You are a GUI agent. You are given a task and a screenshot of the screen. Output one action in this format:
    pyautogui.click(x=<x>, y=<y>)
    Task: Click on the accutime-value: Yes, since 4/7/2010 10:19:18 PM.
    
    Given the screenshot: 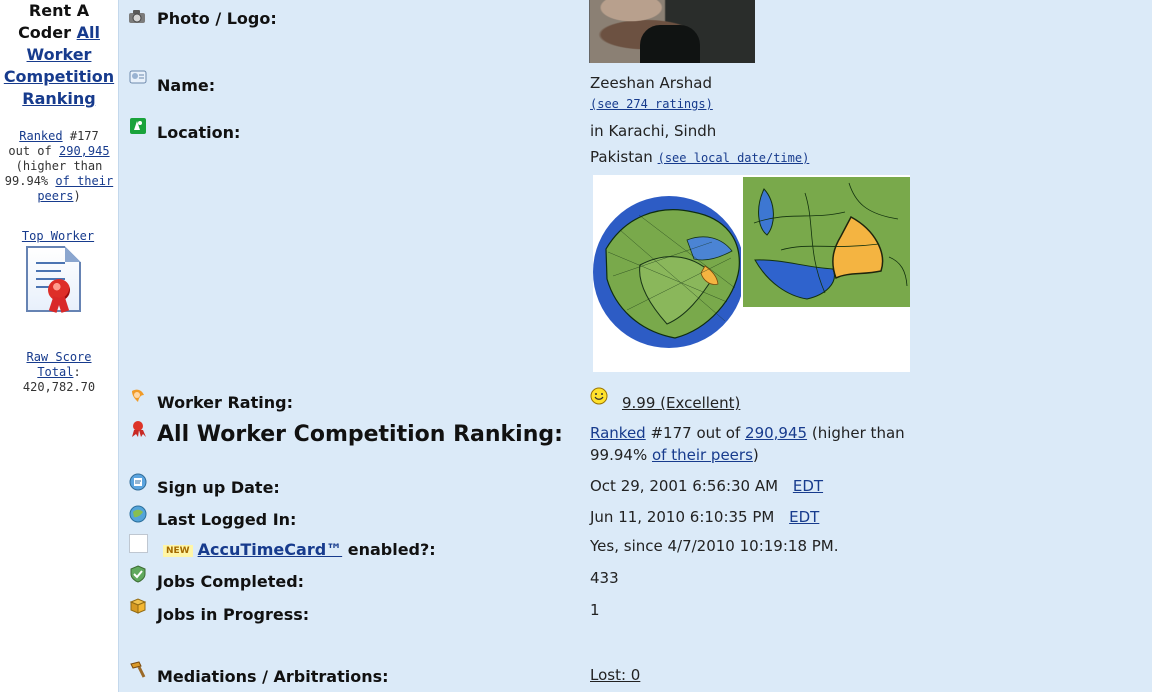 What is the action you would take?
    pyautogui.click(x=714, y=546)
    